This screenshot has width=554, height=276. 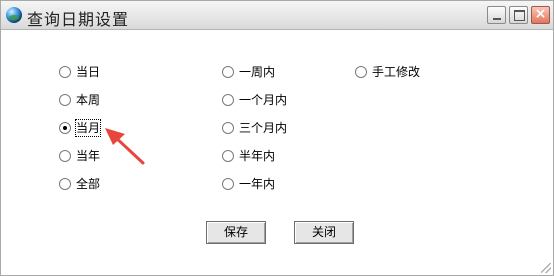 What do you see at coordinates (277, 15) in the screenshot?
I see `title-bar: 查询日期设置 ×` at bounding box center [277, 15].